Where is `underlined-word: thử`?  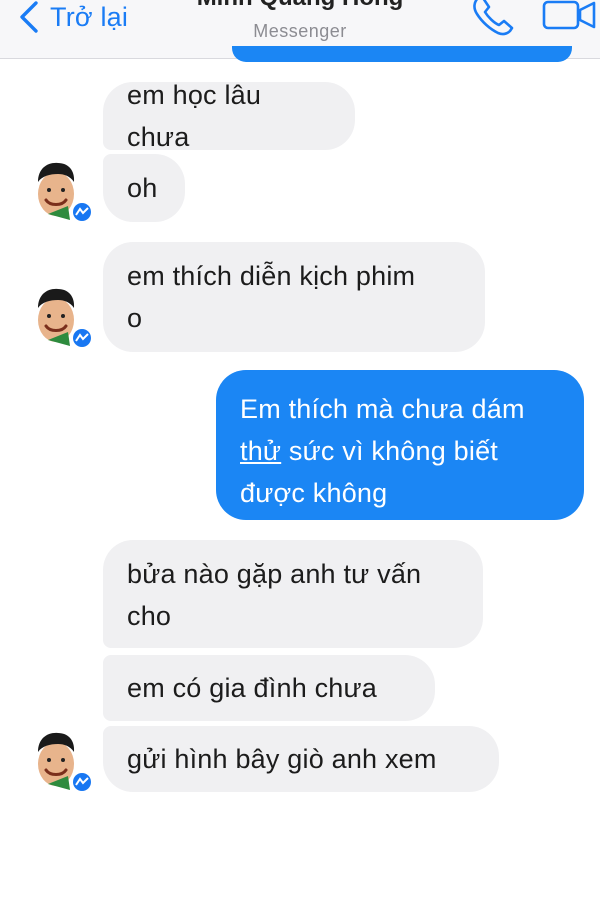 underlined-word: thử is located at coordinates (261, 451).